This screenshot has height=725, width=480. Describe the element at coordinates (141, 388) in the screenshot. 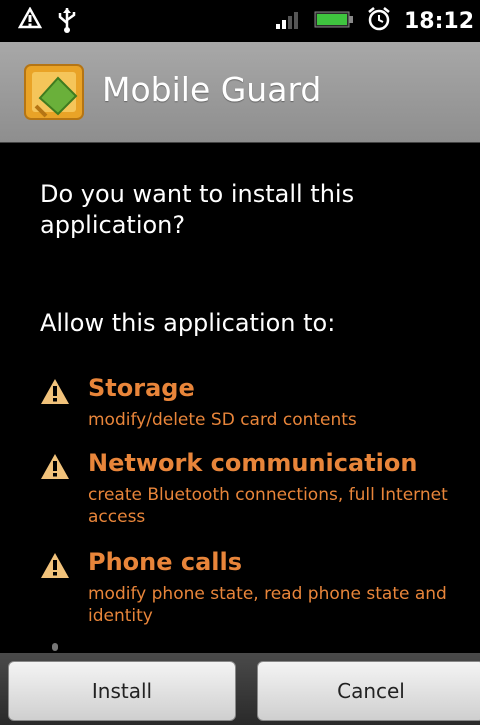

I see `permission-title: Storage` at that location.